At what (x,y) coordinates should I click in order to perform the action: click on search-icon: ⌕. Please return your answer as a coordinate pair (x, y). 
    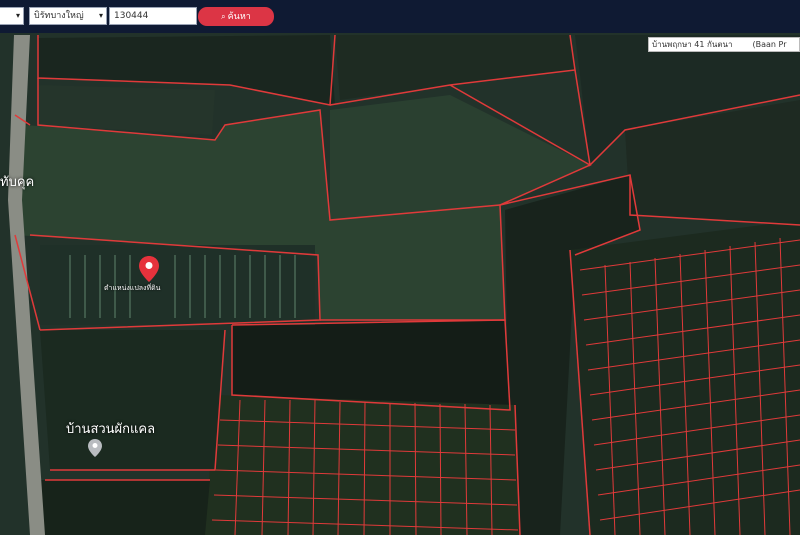
    Looking at the image, I should click on (223, 16).